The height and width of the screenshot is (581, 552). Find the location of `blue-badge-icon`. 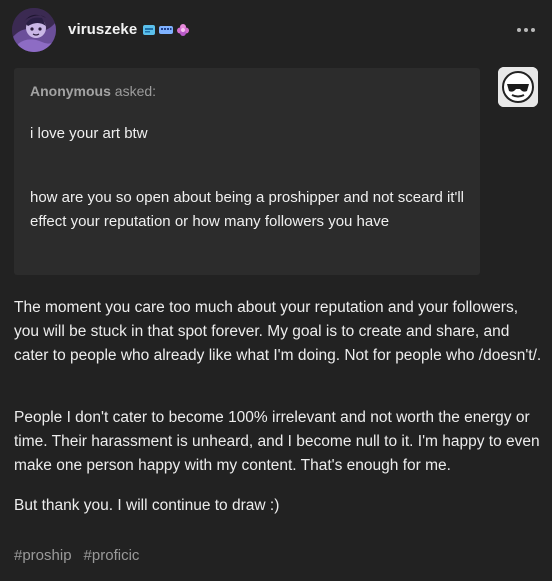

blue-badge-icon is located at coordinates (149, 30).